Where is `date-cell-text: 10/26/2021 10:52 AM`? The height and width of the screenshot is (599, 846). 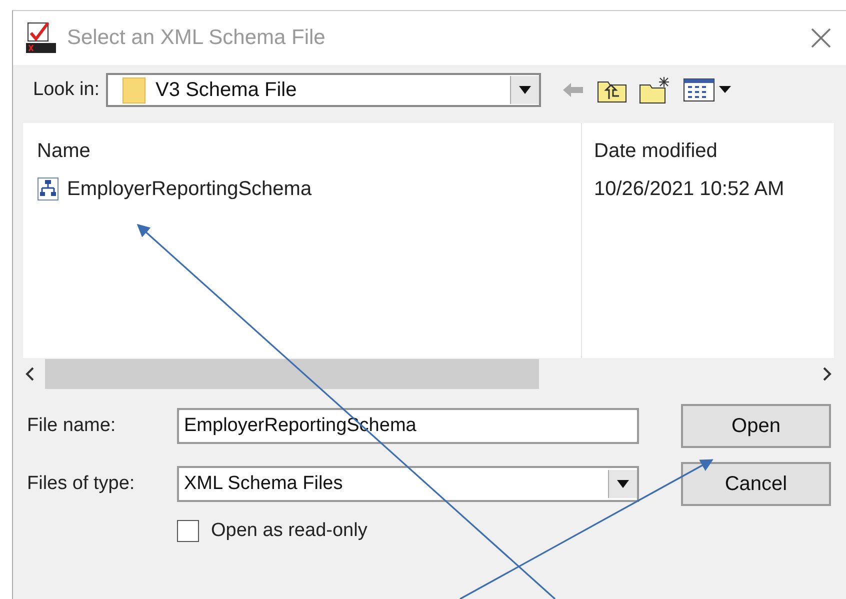
date-cell-text: 10/26/2021 10:52 AM is located at coordinates (689, 189).